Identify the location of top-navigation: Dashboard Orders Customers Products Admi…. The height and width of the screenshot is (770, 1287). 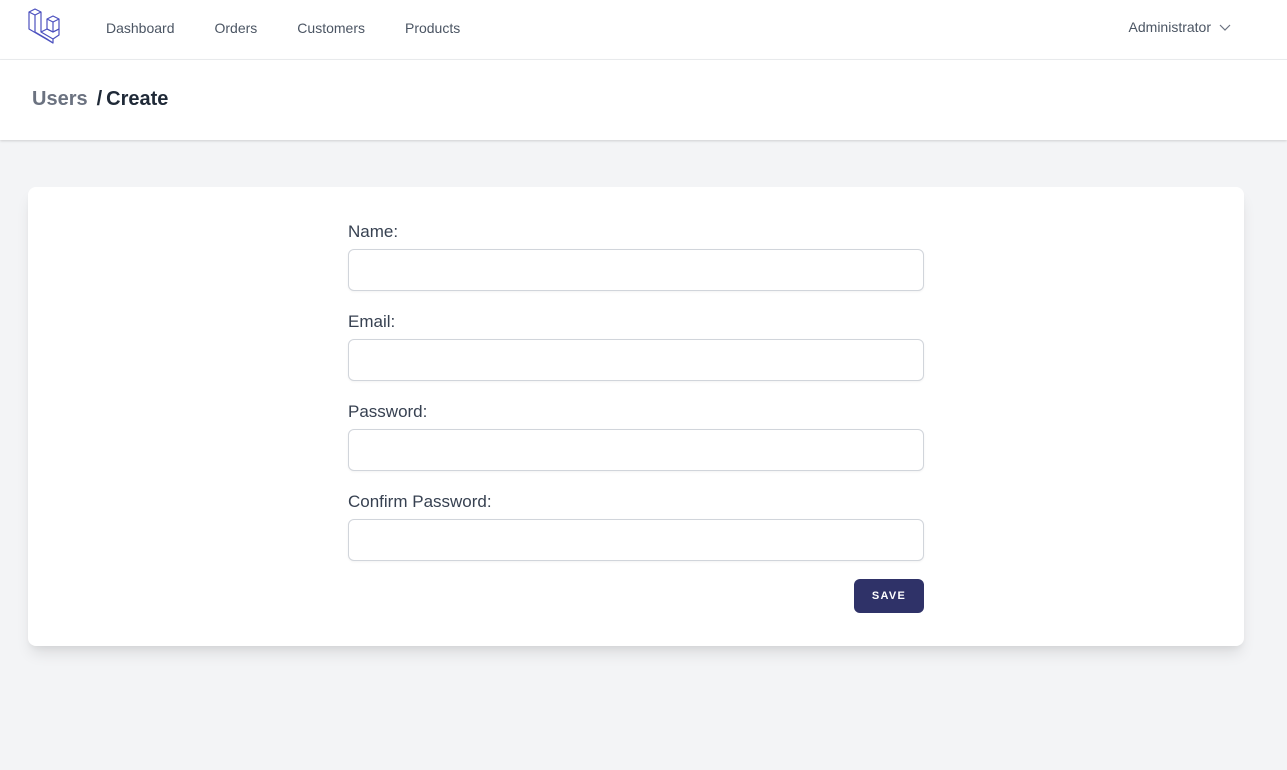
(643, 30).